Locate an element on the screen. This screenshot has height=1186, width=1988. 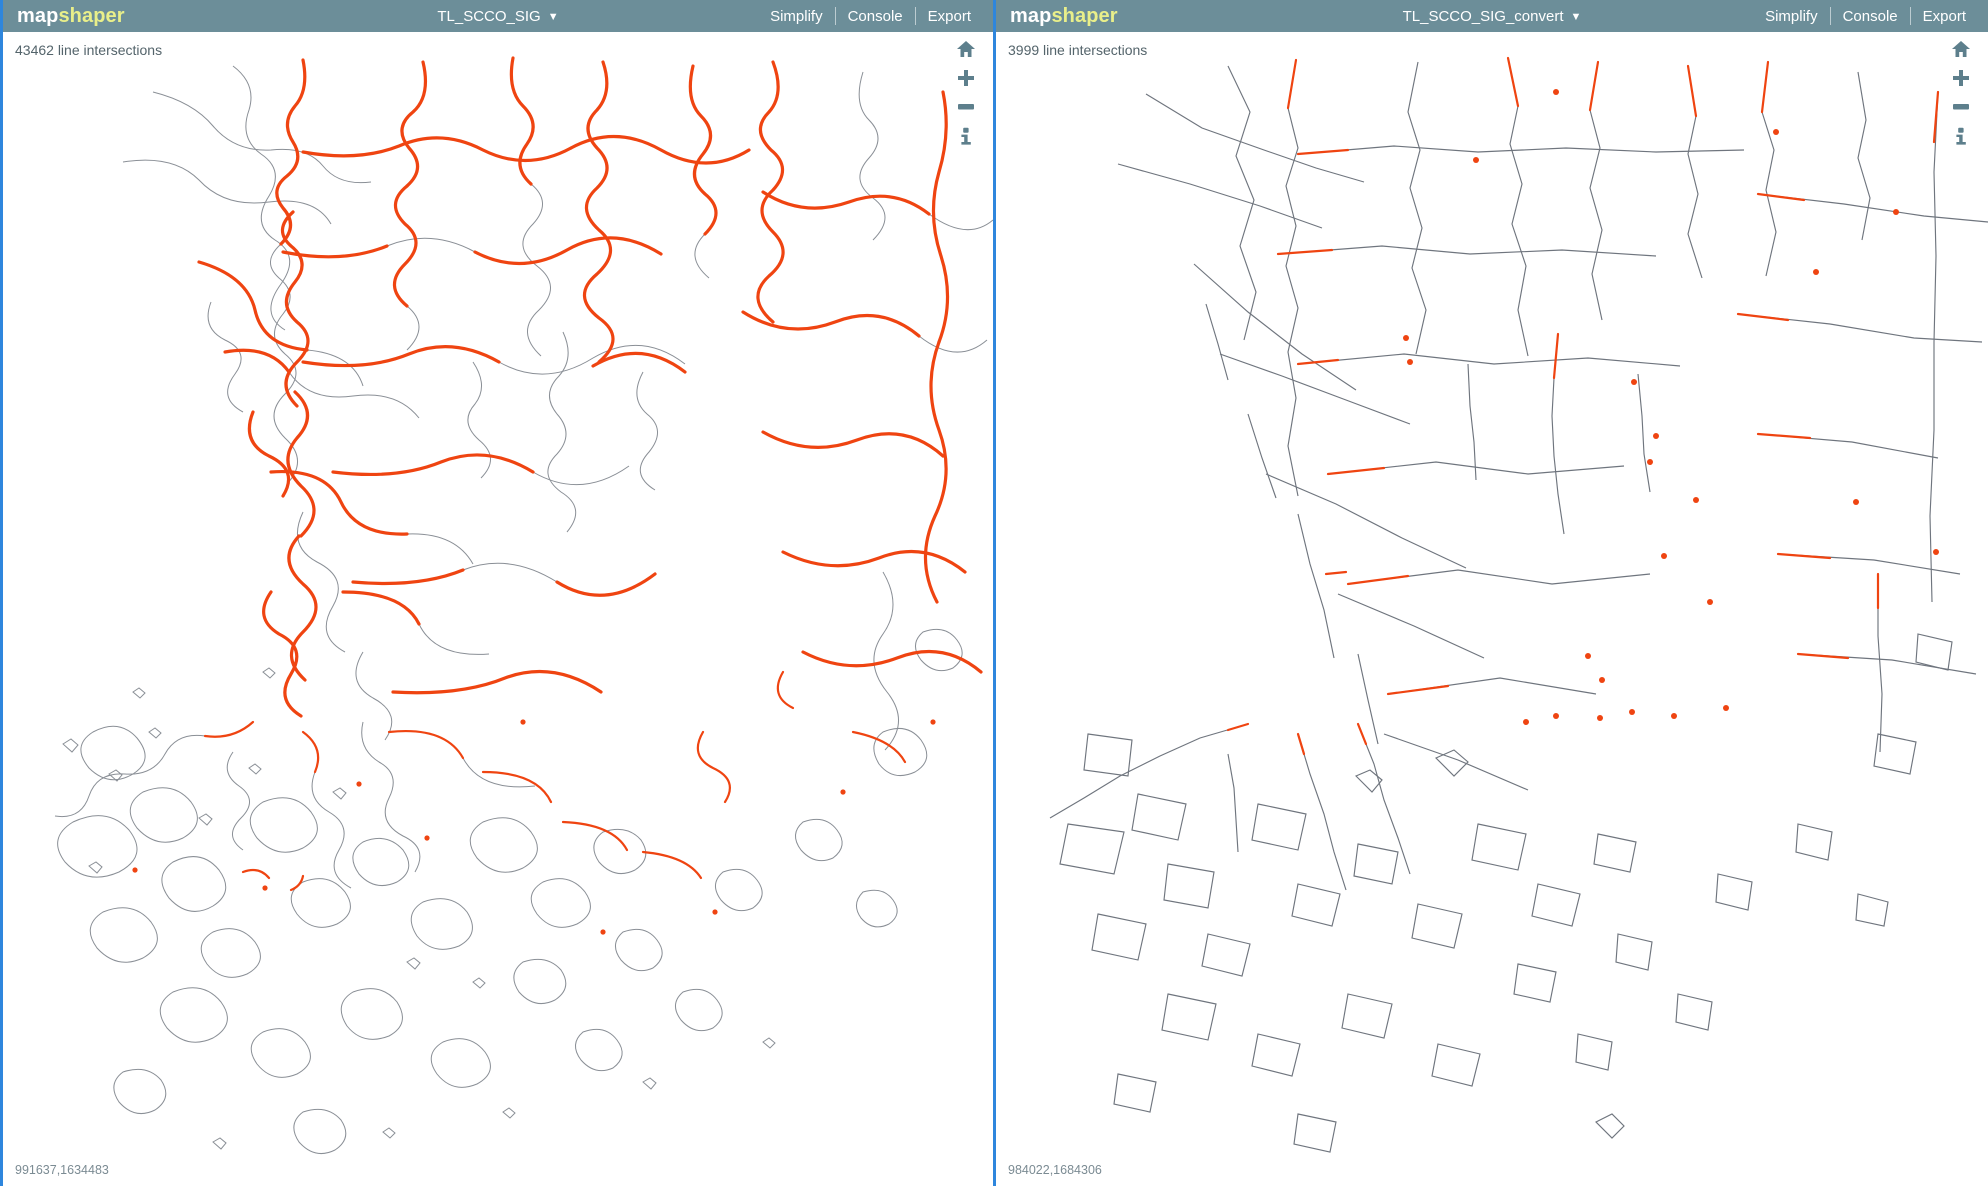
map-nav-controls-left is located at coordinates (966, 92).